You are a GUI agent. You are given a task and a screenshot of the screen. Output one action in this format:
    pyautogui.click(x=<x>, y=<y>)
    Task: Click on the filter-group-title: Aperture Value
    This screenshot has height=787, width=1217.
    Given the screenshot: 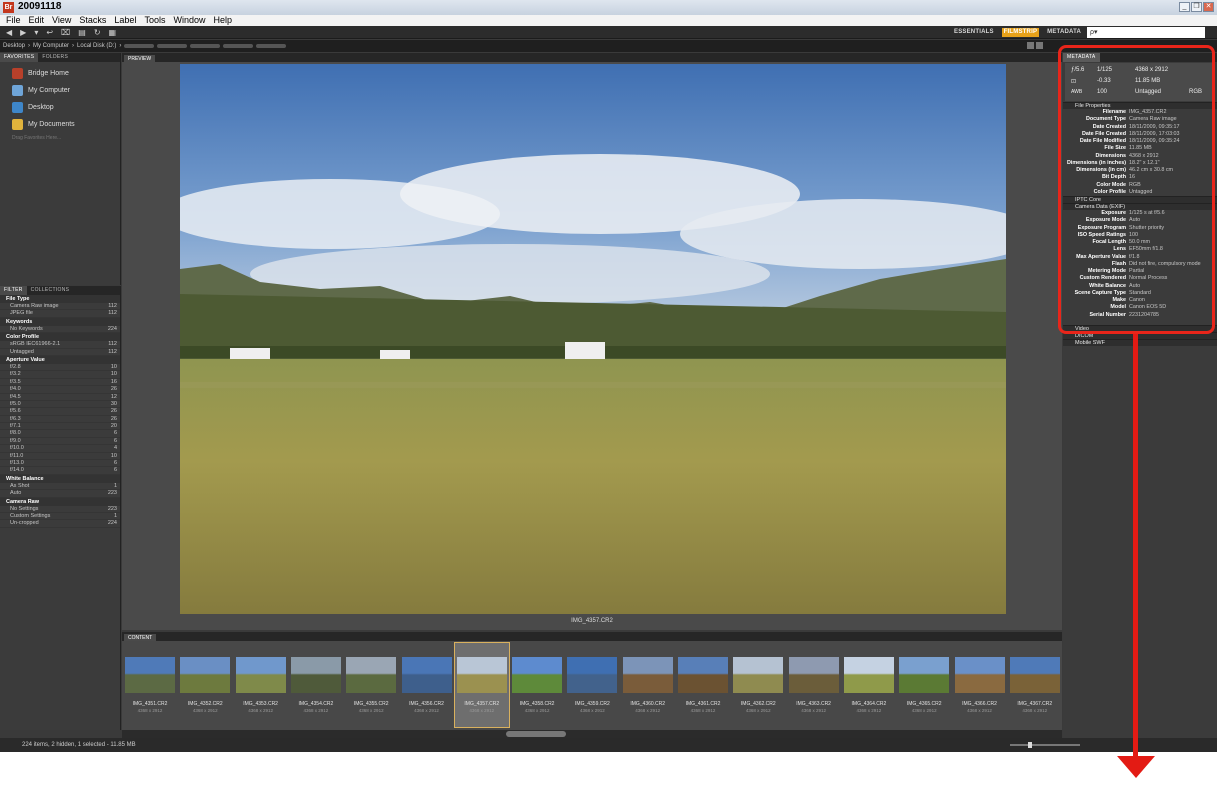 What is the action you would take?
    pyautogui.click(x=60, y=359)
    